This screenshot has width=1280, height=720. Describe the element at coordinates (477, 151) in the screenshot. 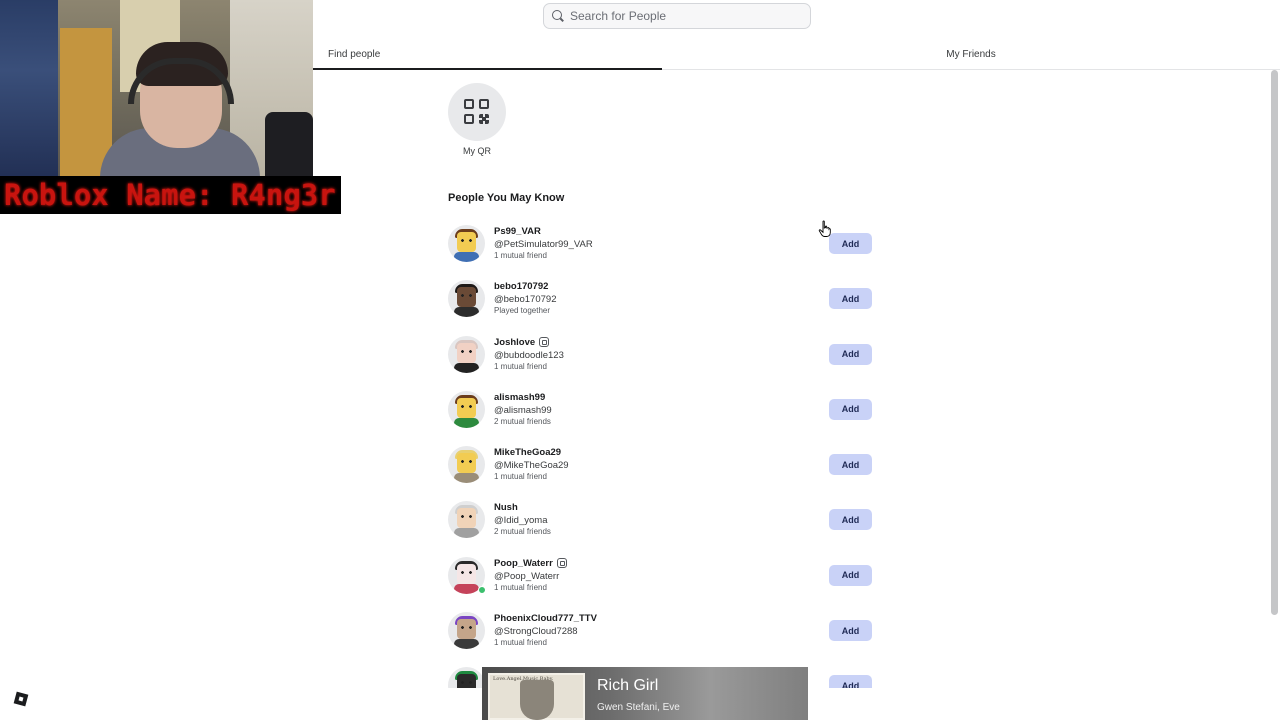

I see `my-qr-label: My QR` at that location.